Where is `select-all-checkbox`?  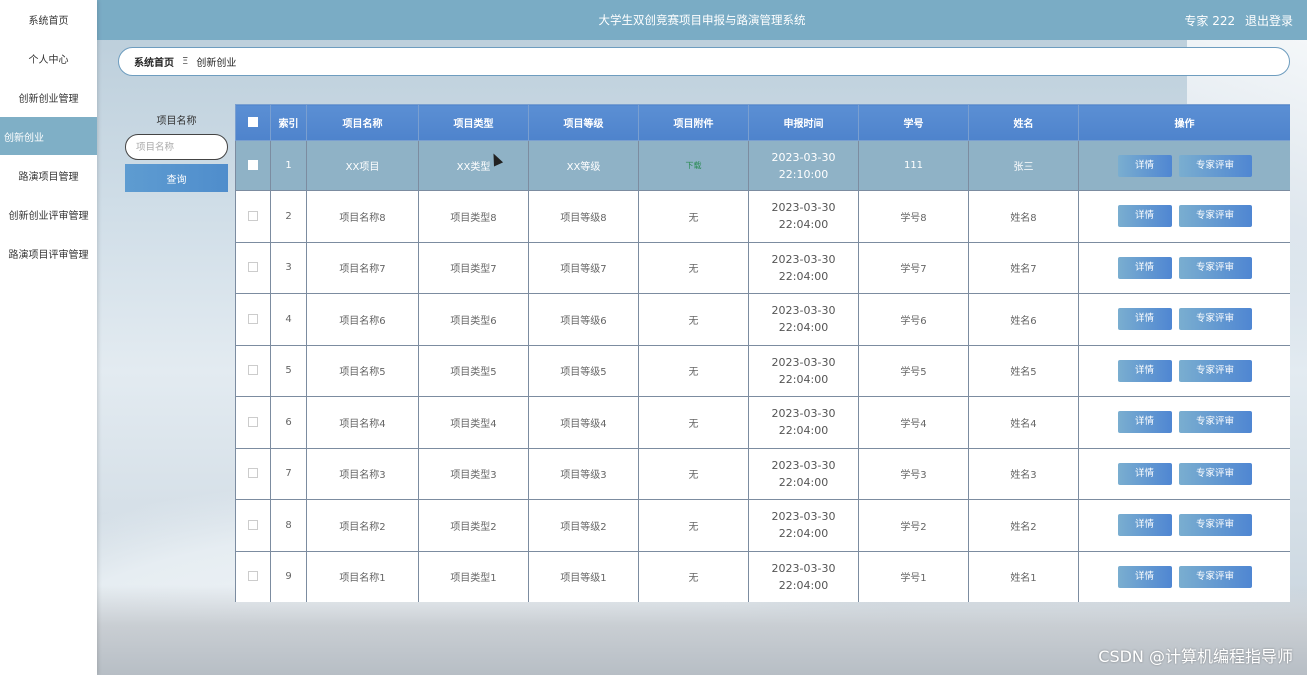 select-all-checkbox is located at coordinates (253, 122).